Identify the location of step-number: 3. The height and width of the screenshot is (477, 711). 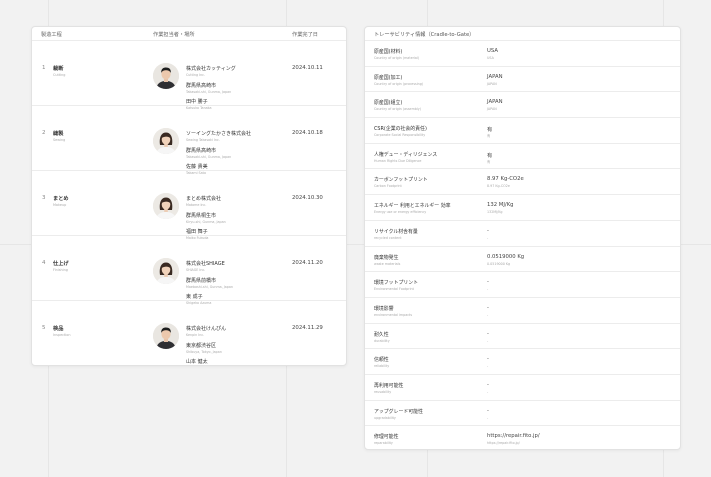
(44, 198).